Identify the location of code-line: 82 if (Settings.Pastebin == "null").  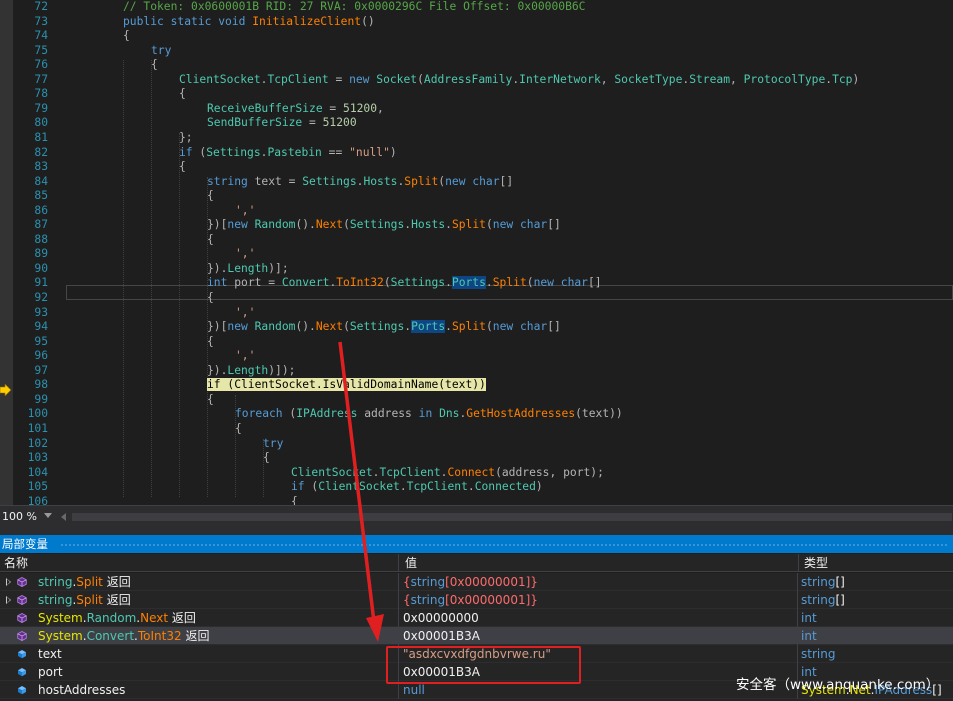
(476, 153).